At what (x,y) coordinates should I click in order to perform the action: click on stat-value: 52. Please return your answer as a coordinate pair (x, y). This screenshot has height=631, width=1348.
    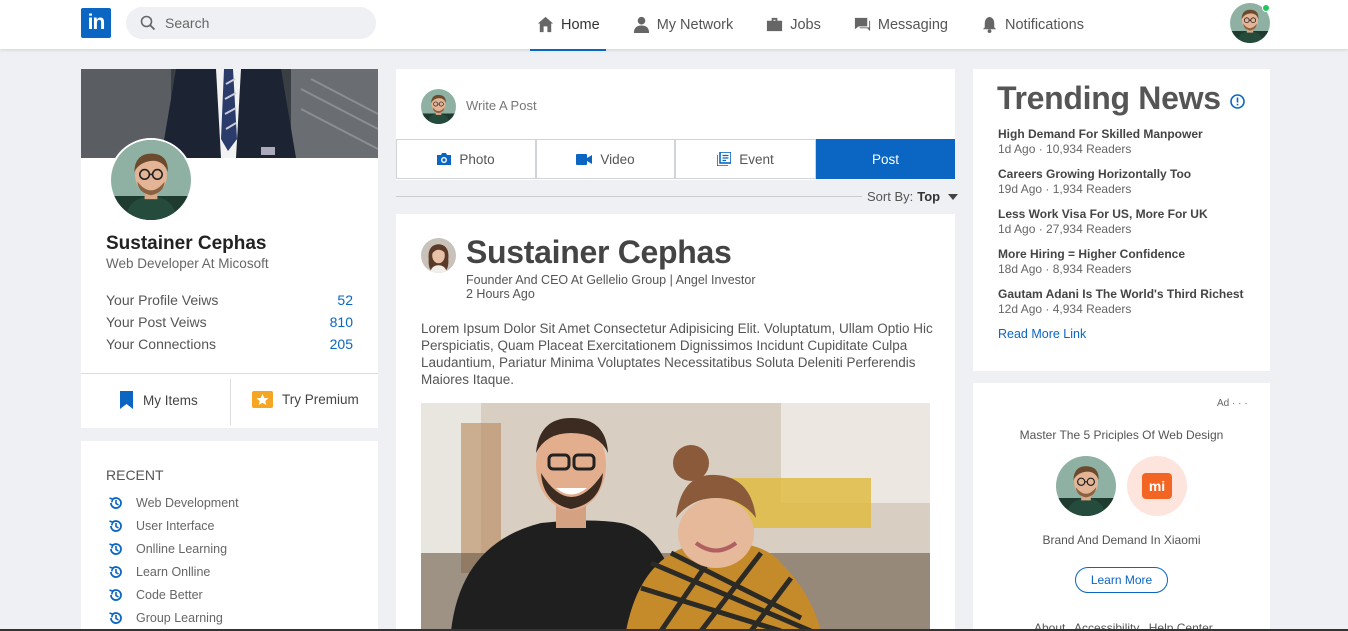
    Looking at the image, I should click on (345, 300).